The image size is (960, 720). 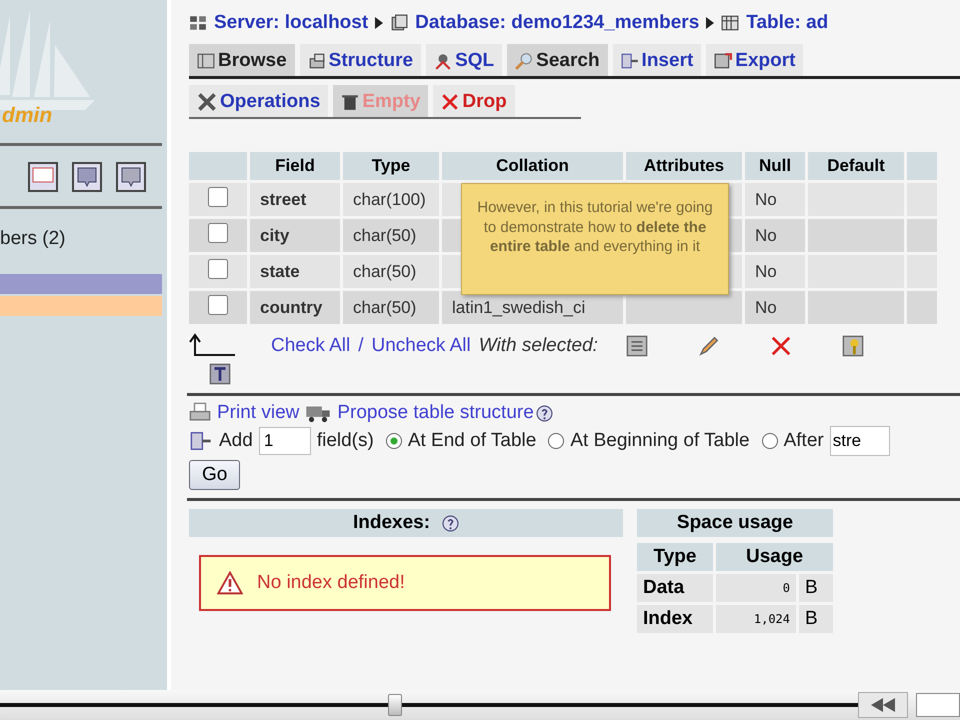 What do you see at coordinates (756, 588) in the screenshot?
I see `table-cell: 0` at bounding box center [756, 588].